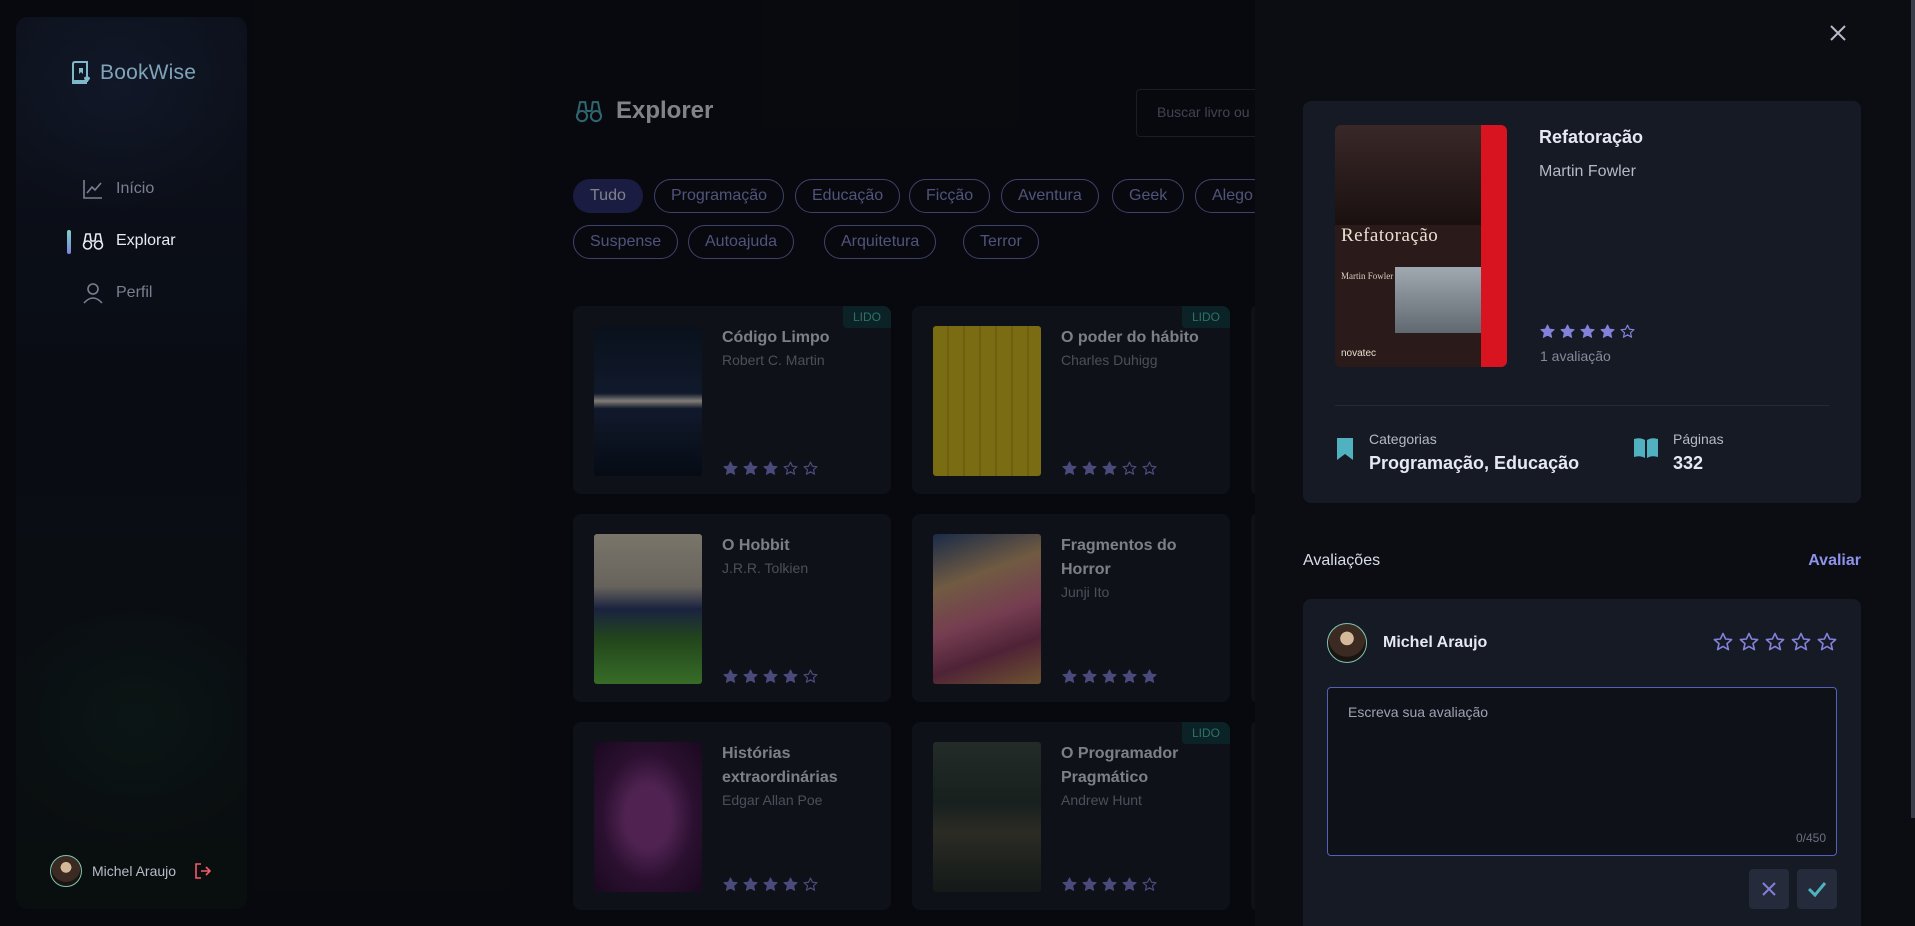  I want to click on sidebar-item-inicio: Início, so click(131, 189).